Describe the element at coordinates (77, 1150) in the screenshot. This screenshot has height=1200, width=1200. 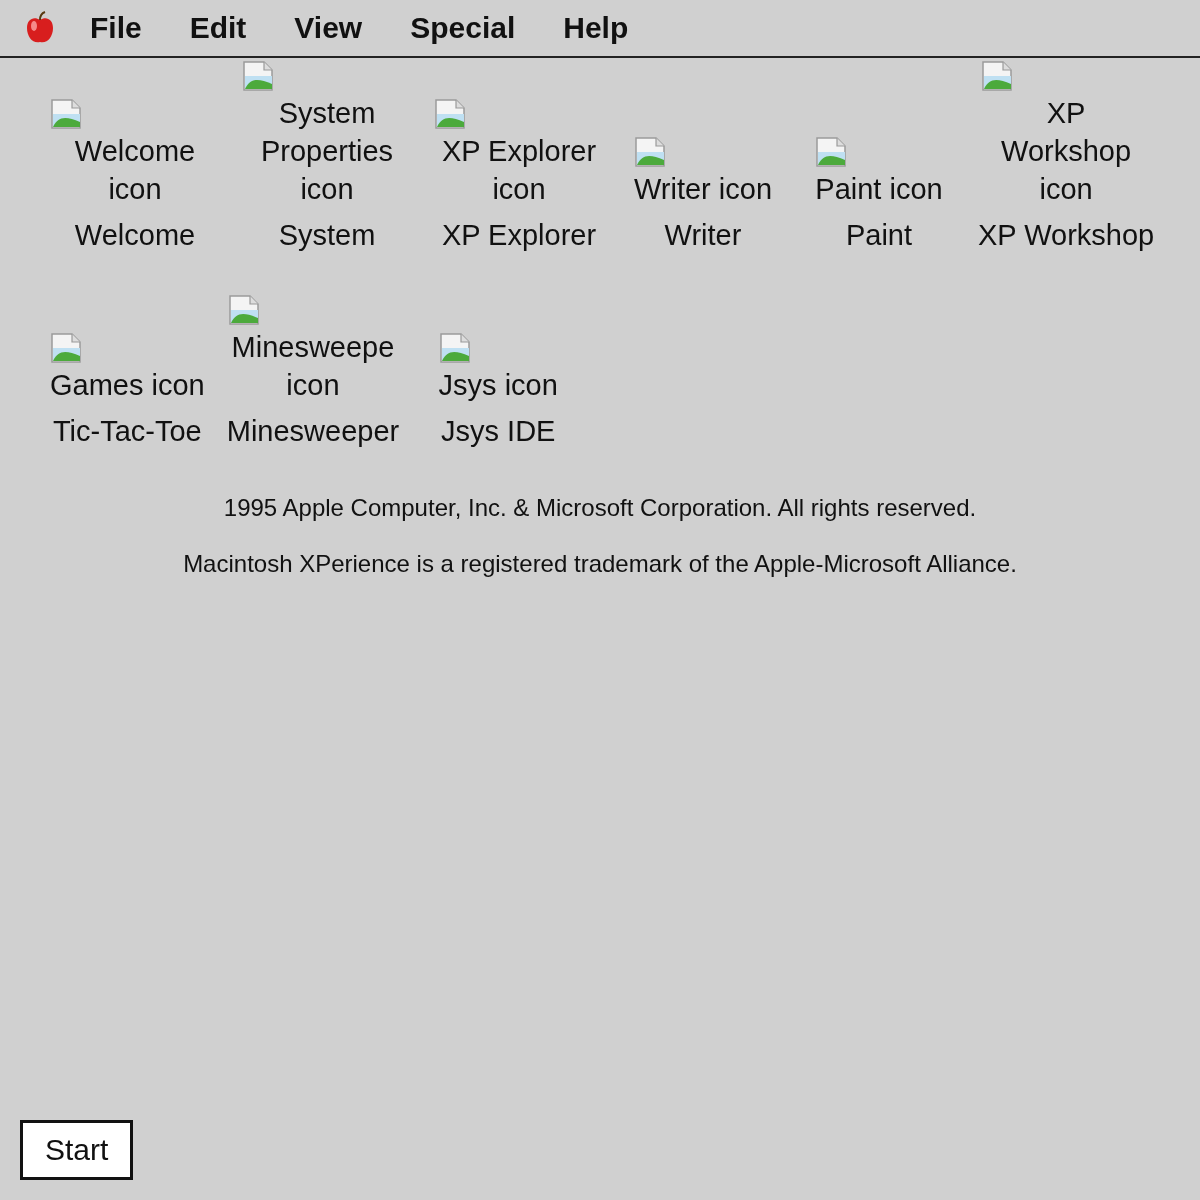
I see `start-button: Start` at that location.